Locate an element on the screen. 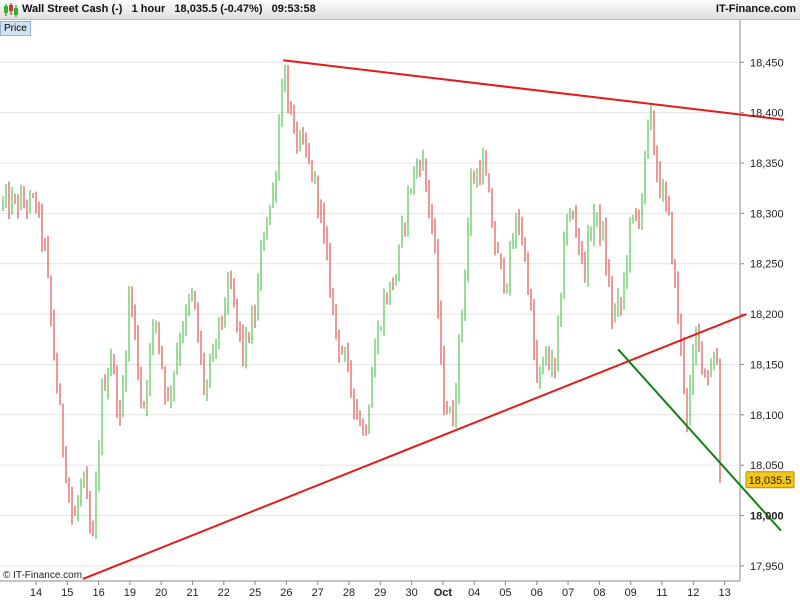 The height and width of the screenshot is (600, 800). y-tick-label: 18,450 is located at coordinates (767, 63).